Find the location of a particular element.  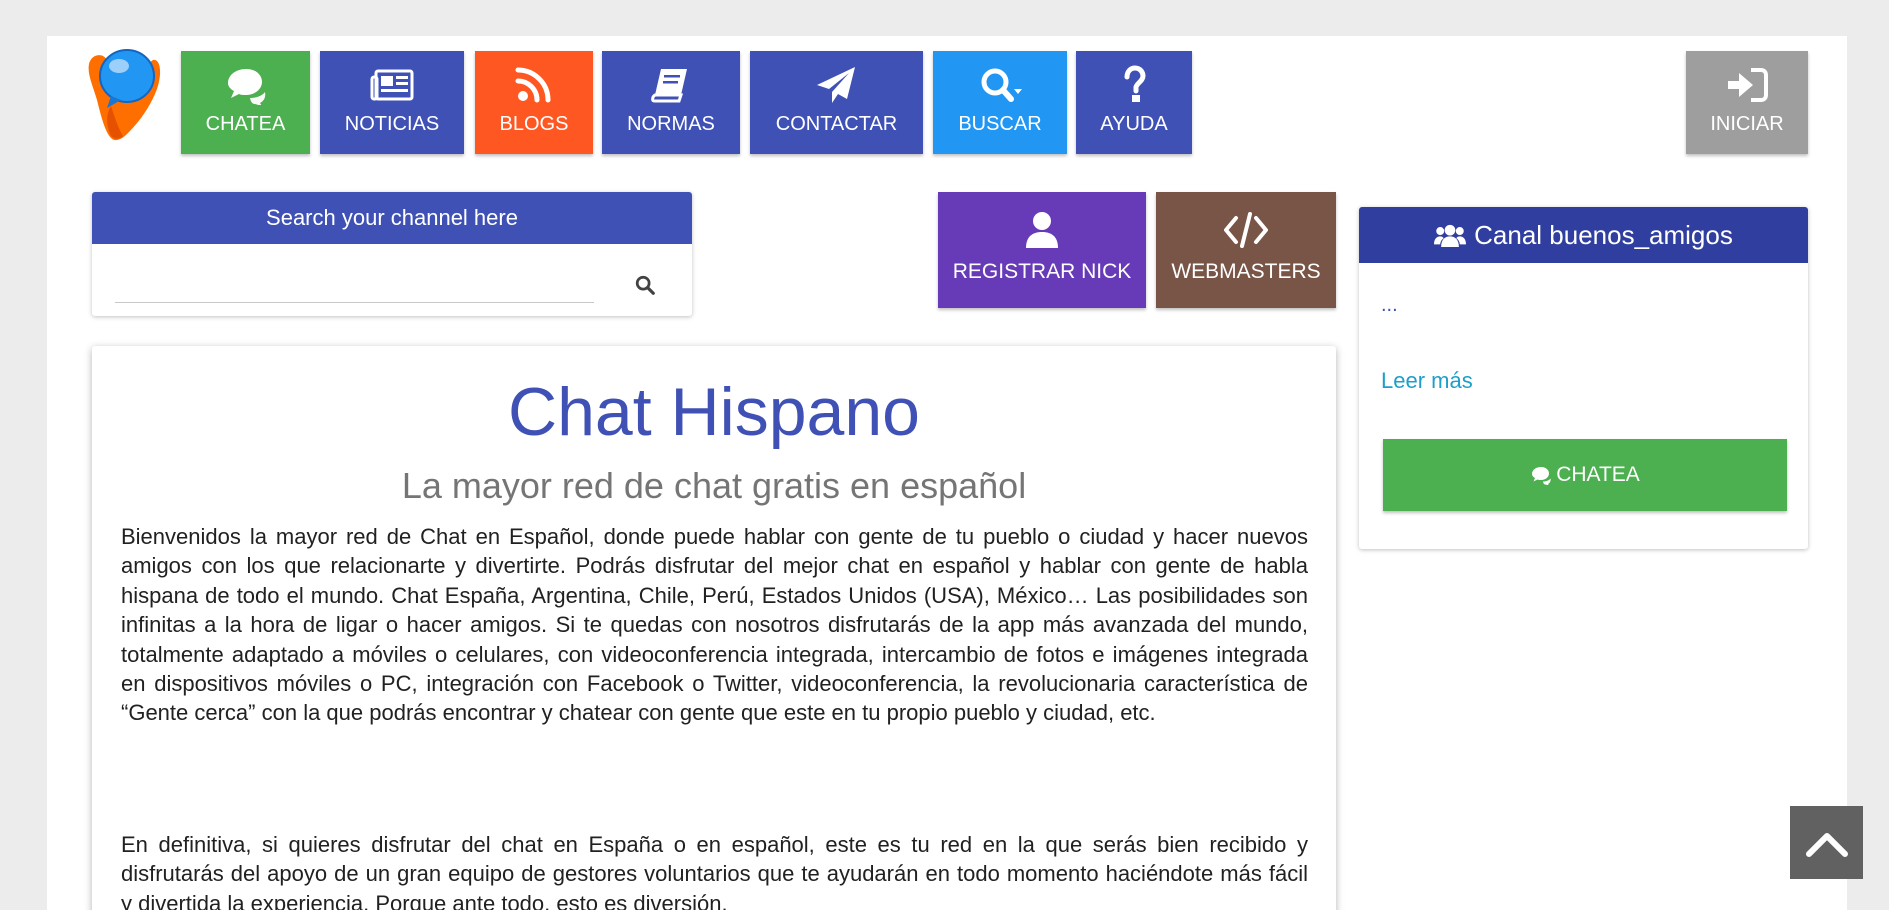

login-button: INICIAR is located at coordinates (1747, 102).